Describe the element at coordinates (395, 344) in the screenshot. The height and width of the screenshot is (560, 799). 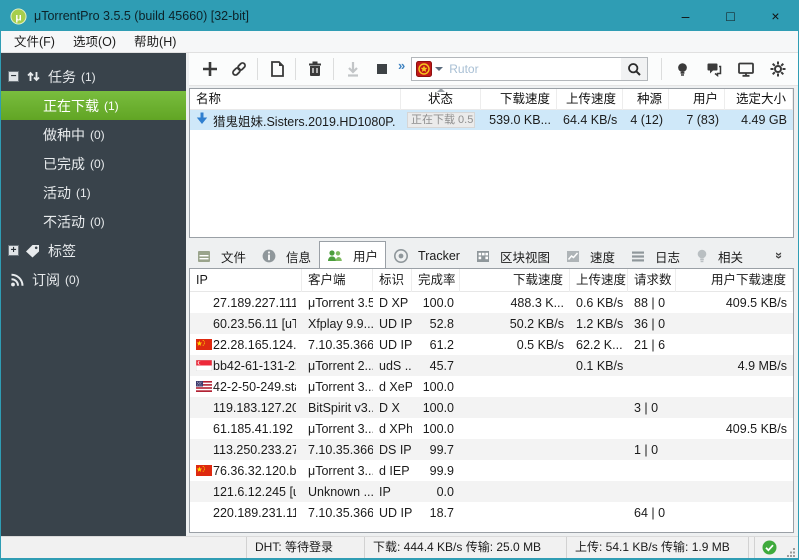
I see `peer-flags-cell: UD IP` at that location.